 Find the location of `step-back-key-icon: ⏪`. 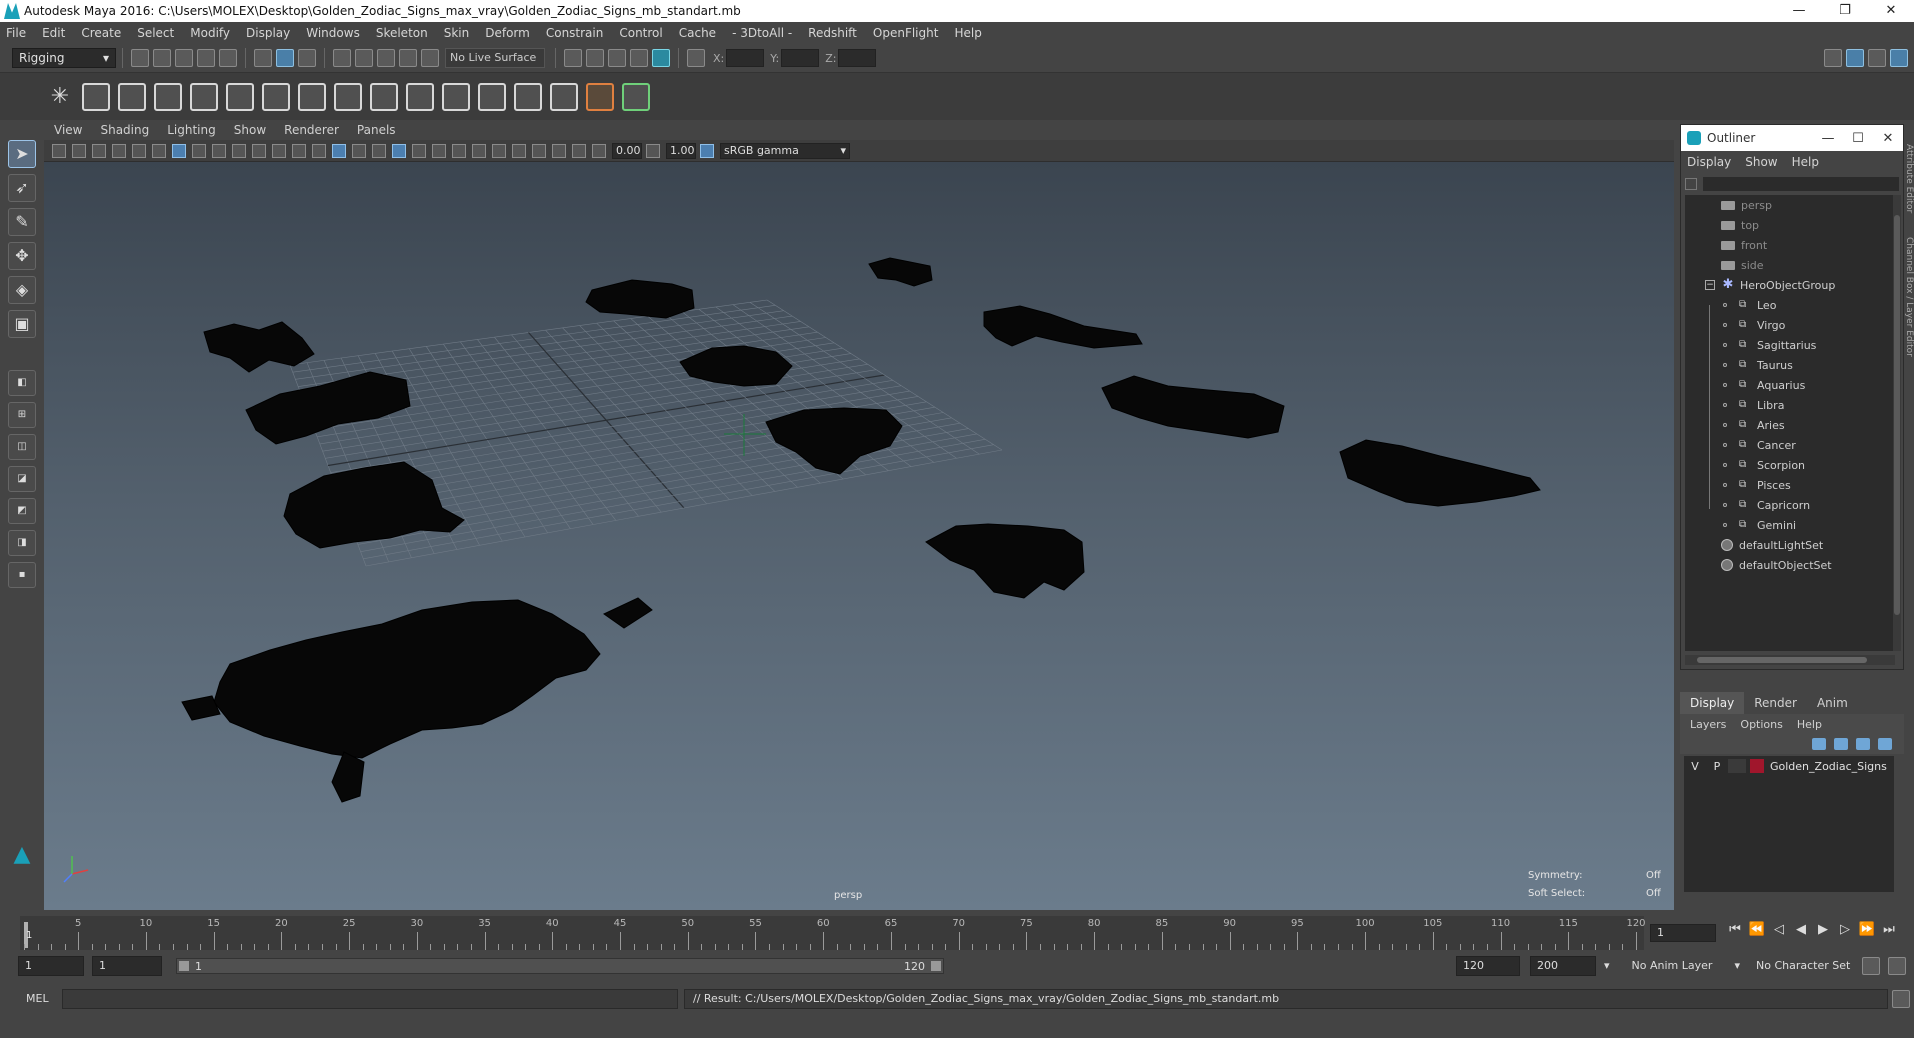

step-back-key-icon: ⏪ is located at coordinates (1757, 929).